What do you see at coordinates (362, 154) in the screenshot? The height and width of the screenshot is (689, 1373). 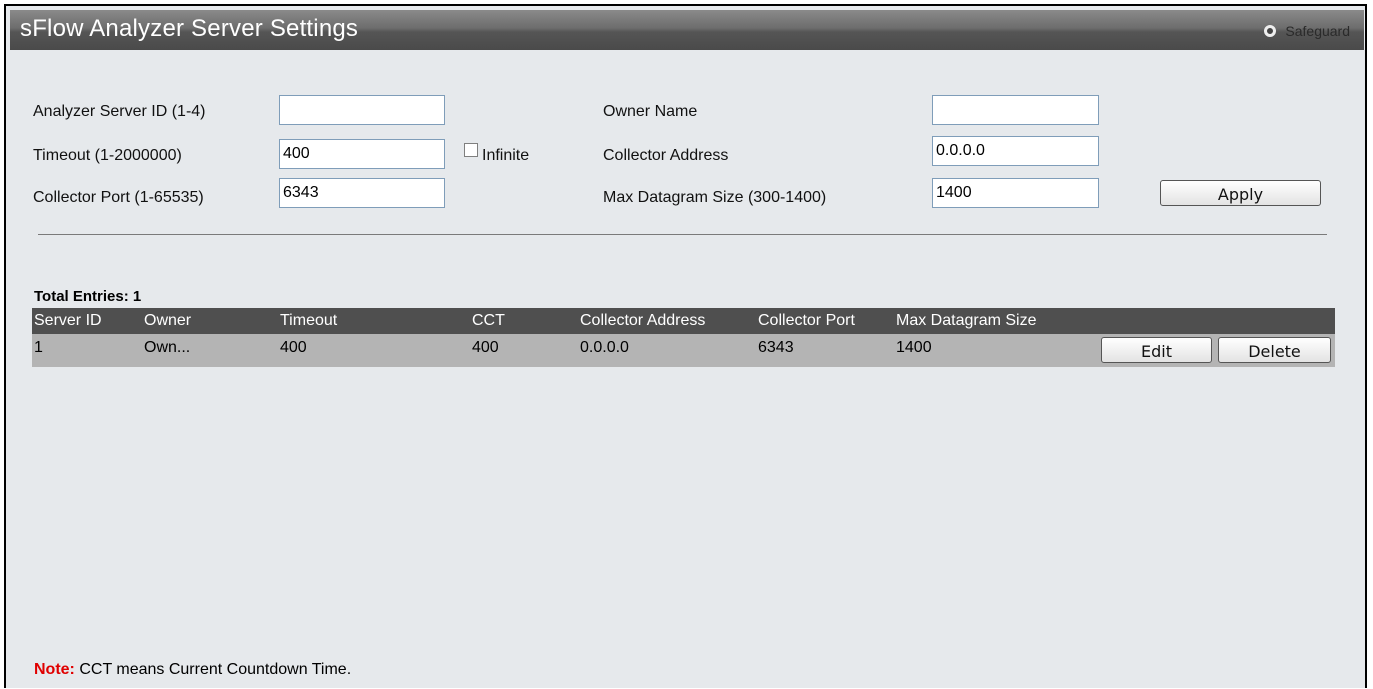 I see `timeout-input: 400` at bounding box center [362, 154].